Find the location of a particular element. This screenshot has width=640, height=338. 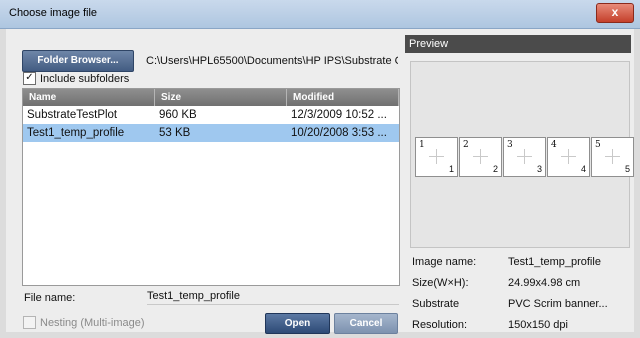

preview-thumbnail: 4 4 is located at coordinates (568, 157).